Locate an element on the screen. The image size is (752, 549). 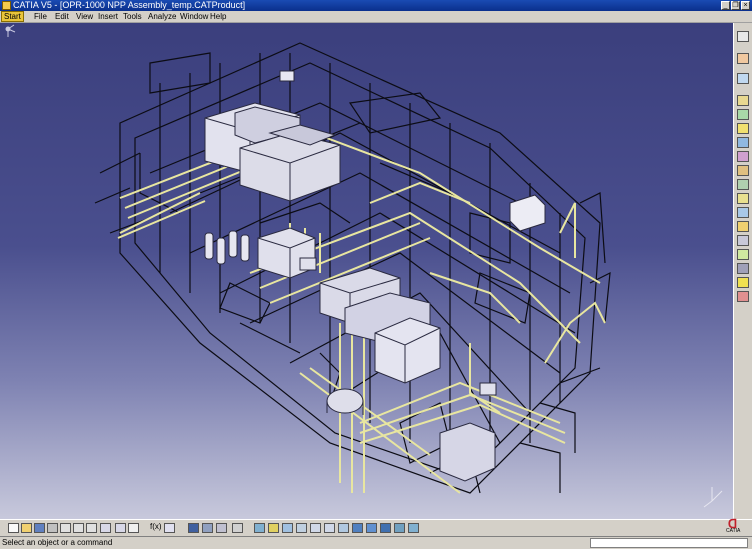
status-bar: Select an object or a command is located at coordinates (376, 542).